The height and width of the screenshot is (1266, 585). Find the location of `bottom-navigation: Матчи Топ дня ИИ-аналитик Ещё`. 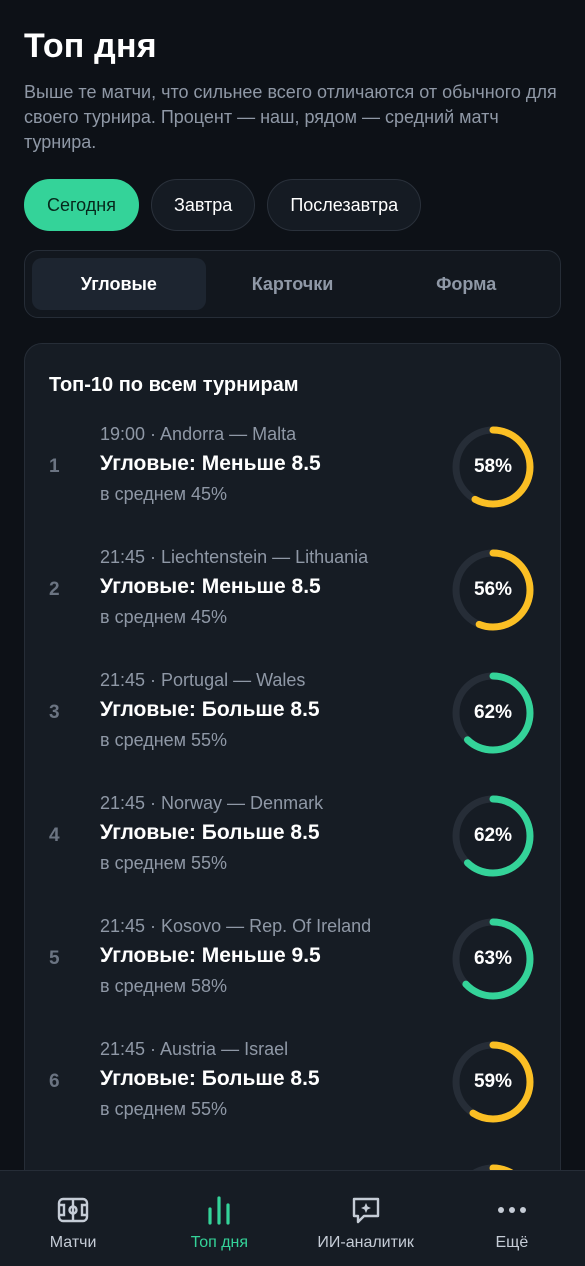

bottom-navigation: Матчи Топ дня ИИ-аналитик Ещё is located at coordinates (292, 1218).